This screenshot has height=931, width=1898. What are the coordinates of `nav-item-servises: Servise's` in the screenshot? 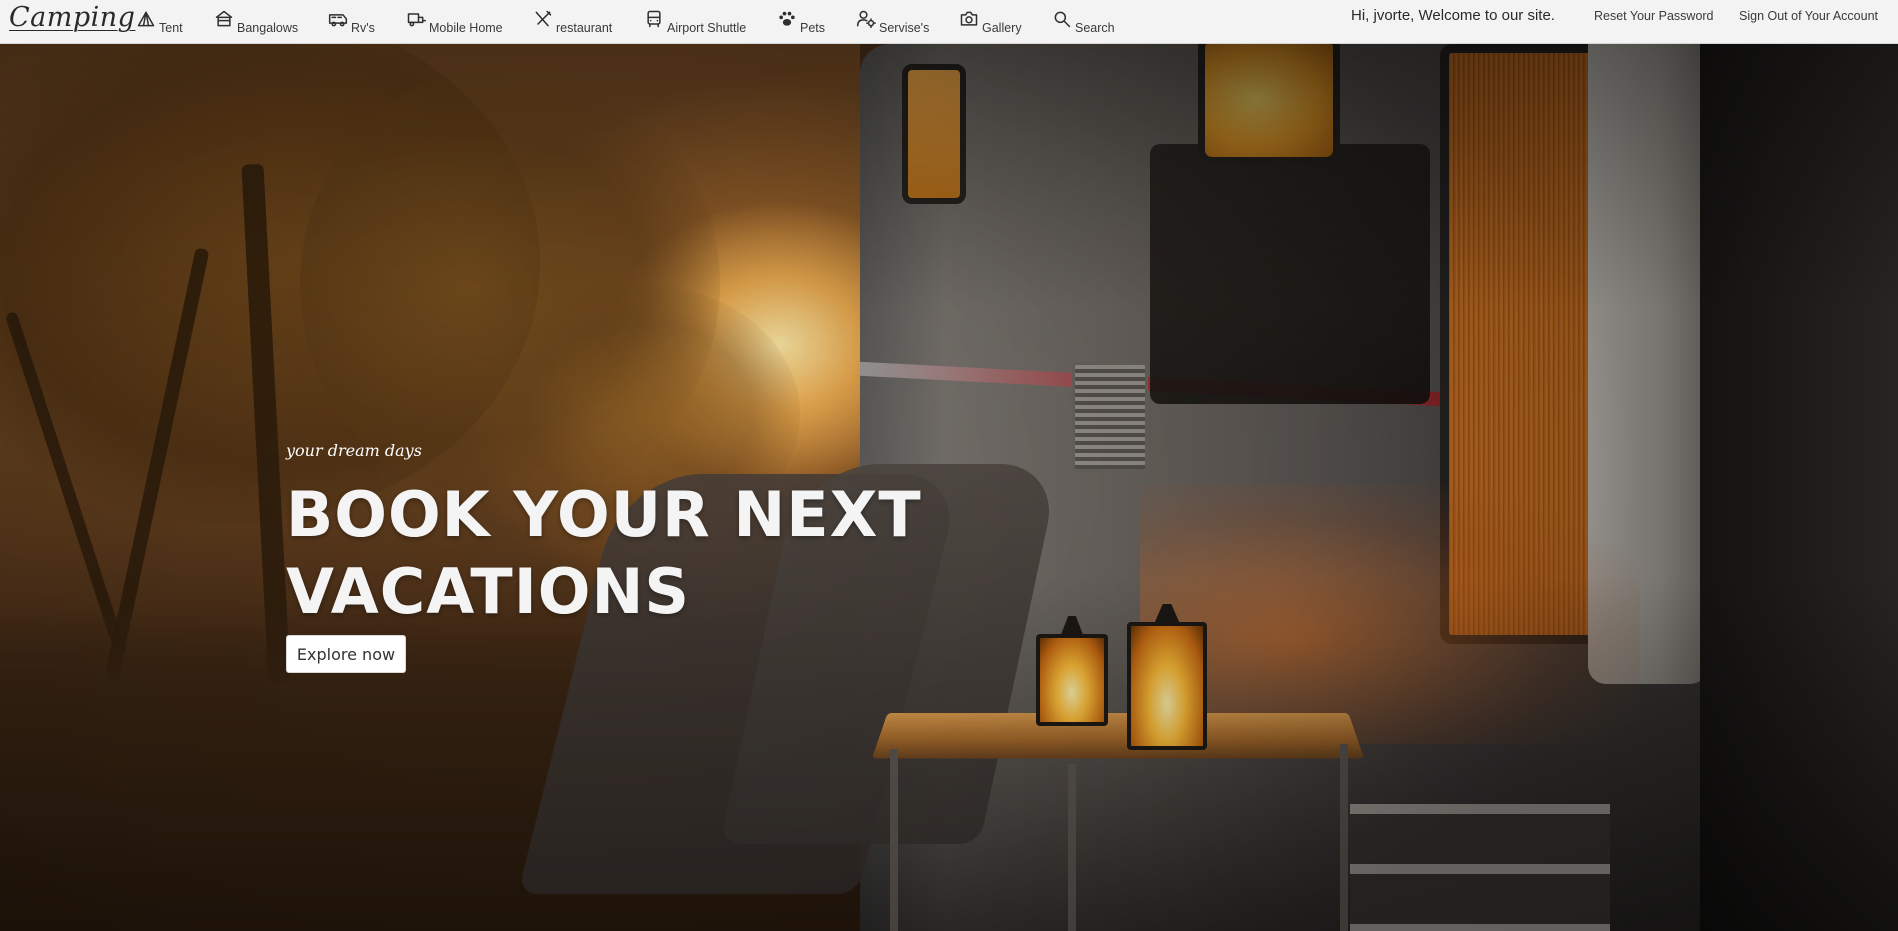 It's located at (892, 22).